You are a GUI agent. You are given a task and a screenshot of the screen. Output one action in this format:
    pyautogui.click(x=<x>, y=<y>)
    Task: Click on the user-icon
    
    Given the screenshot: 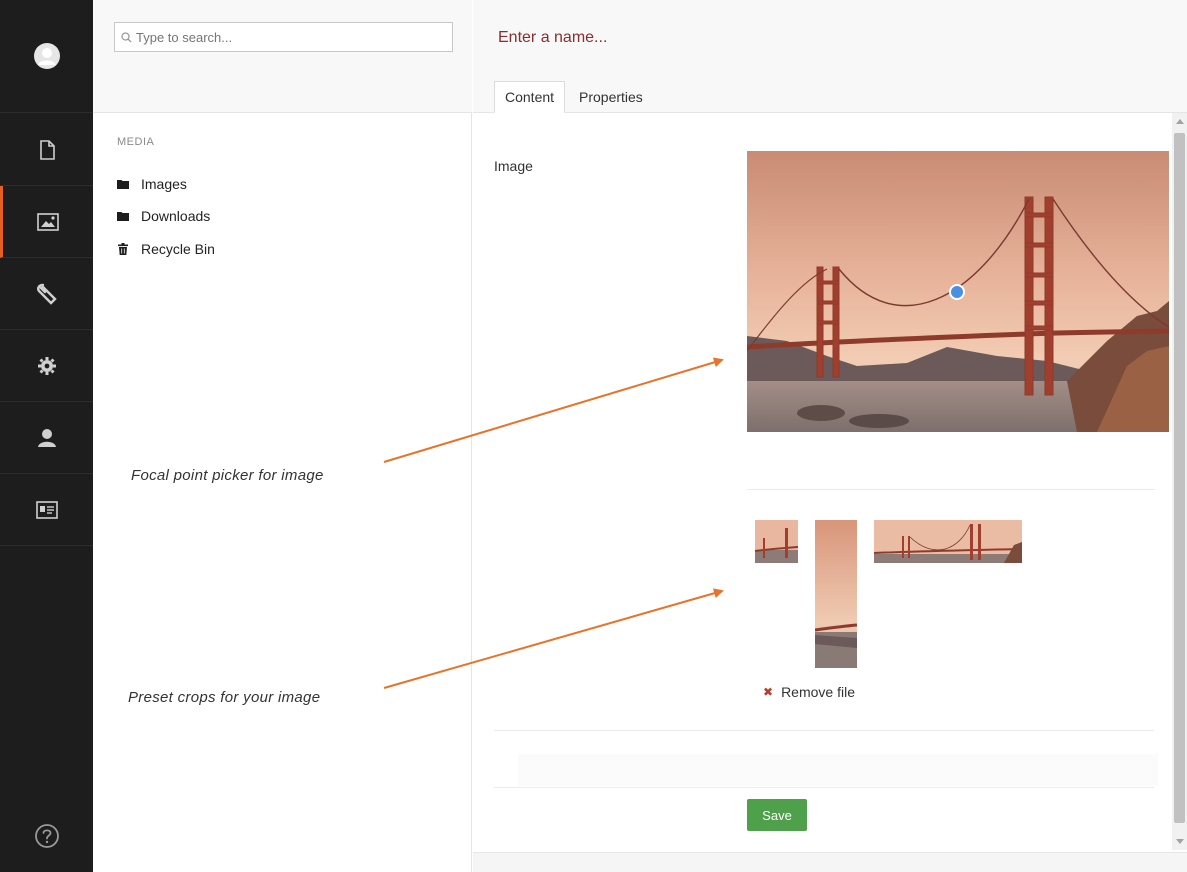 What is the action you would take?
    pyautogui.click(x=46, y=437)
    